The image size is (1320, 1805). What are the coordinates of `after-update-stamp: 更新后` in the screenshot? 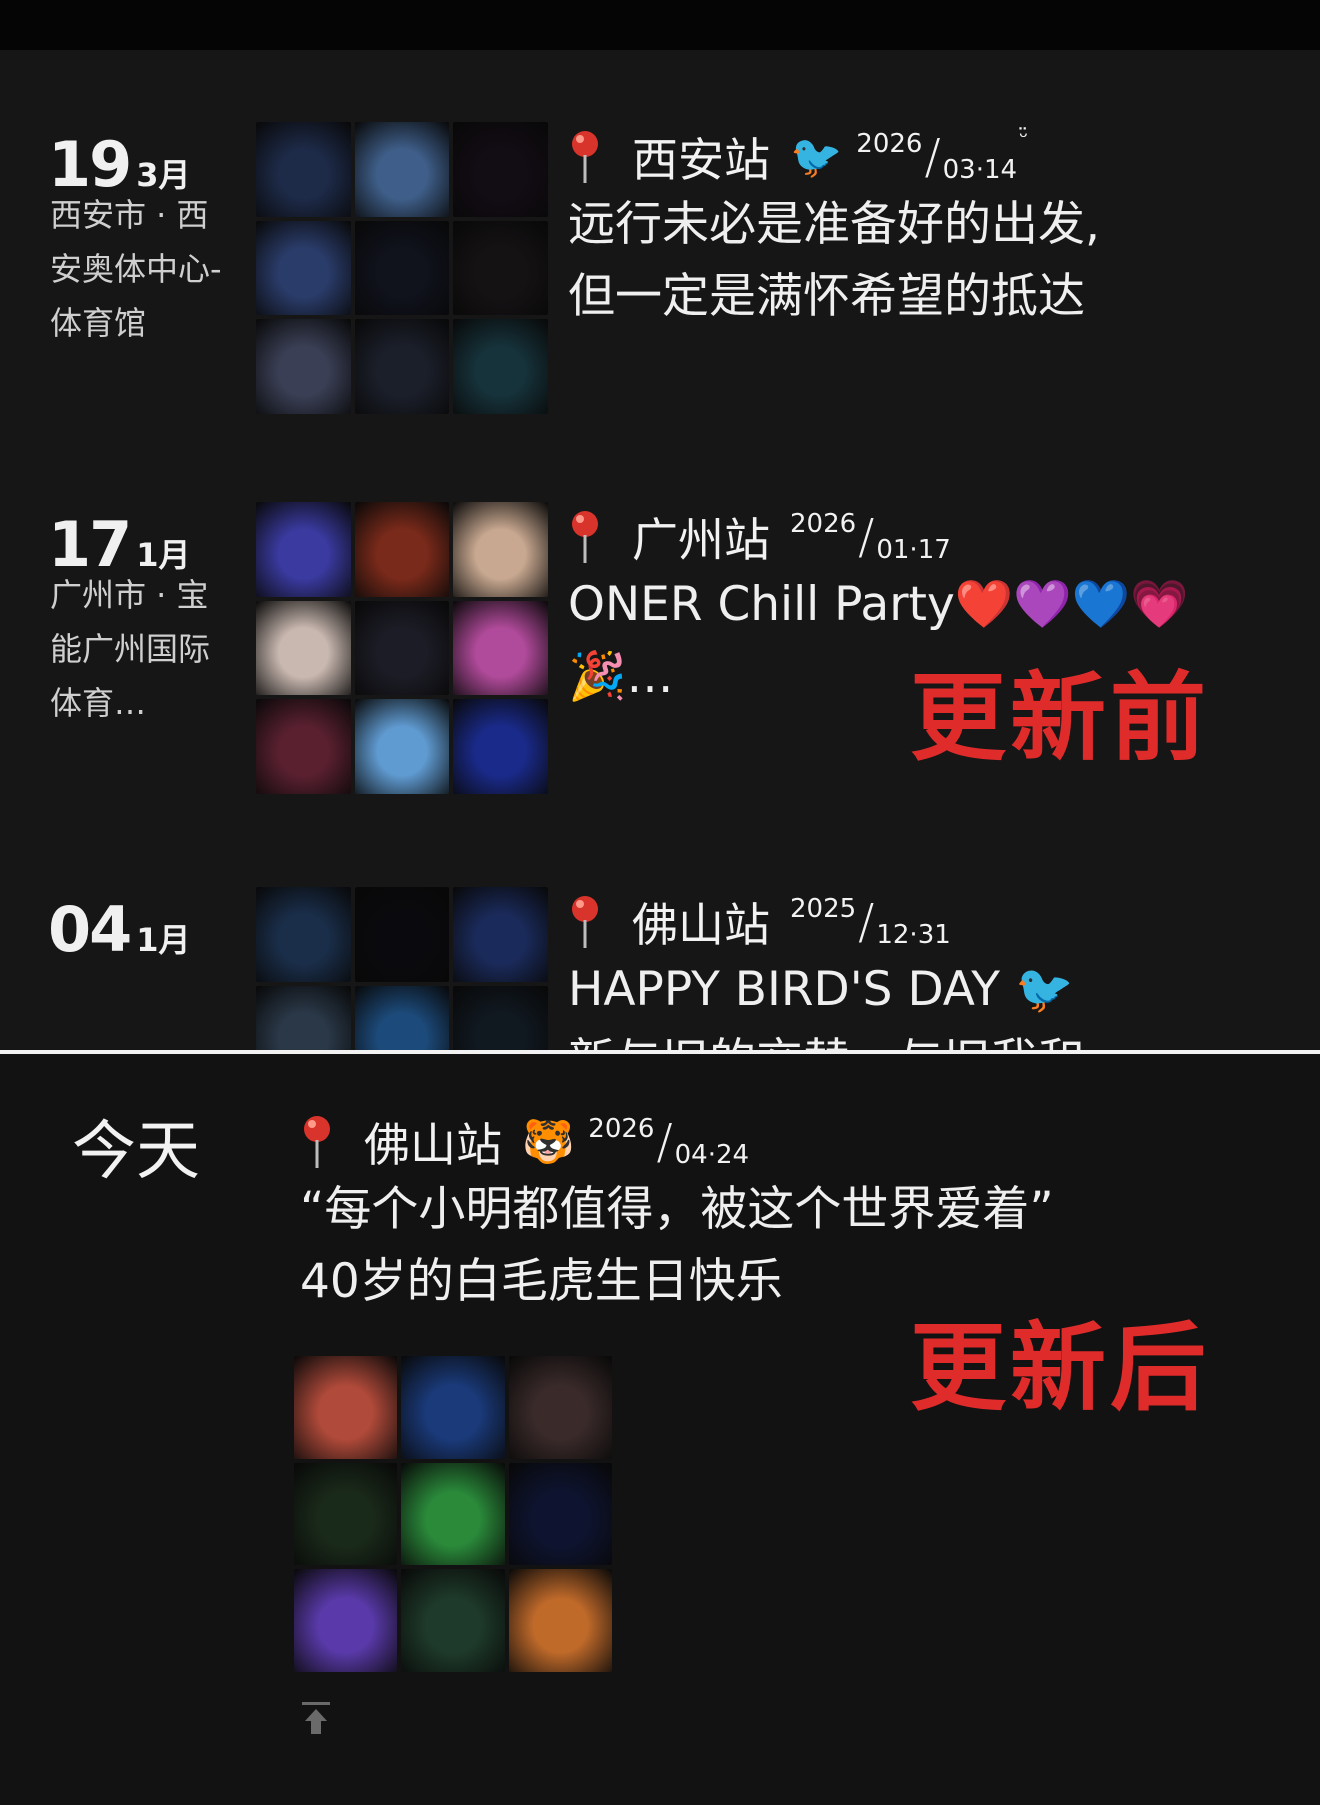 It's located at (1060, 1368).